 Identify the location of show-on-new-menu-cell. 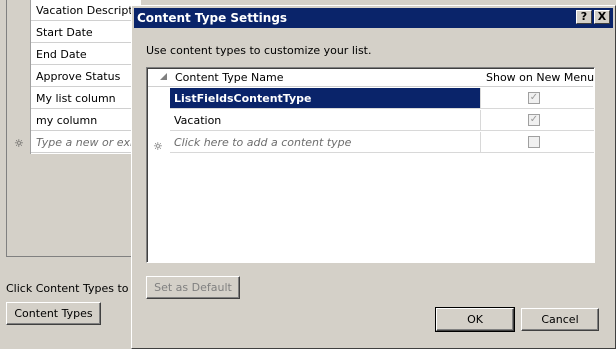
(537, 142).